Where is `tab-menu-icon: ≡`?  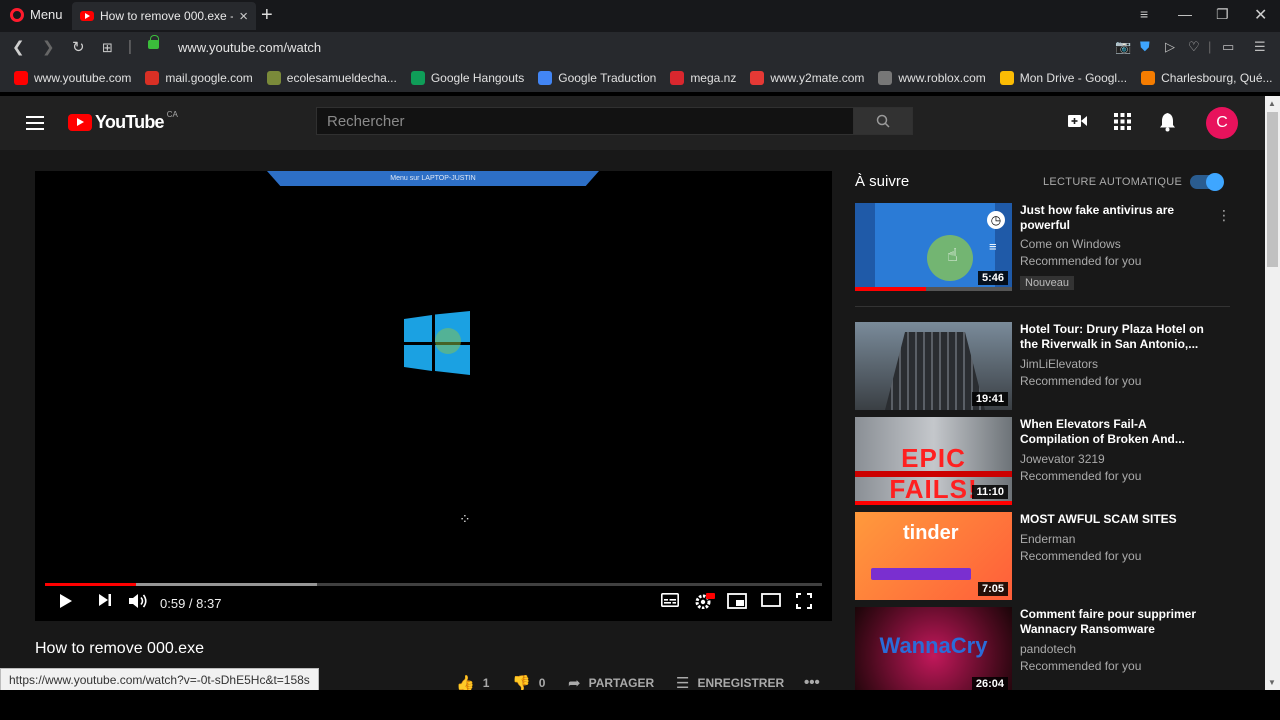 tab-menu-icon: ≡ is located at coordinates (1144, 14).